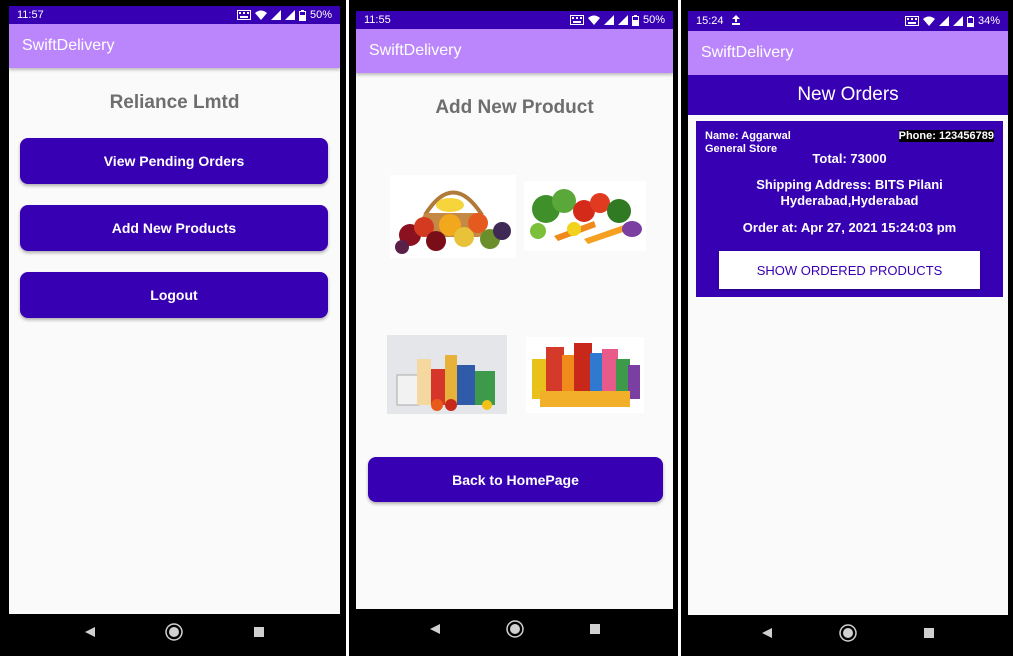 The image size is (1013, 656). Describe the element at coordinates (30, 15) in the screenshot. I see `status-time: 11:57` at that location.